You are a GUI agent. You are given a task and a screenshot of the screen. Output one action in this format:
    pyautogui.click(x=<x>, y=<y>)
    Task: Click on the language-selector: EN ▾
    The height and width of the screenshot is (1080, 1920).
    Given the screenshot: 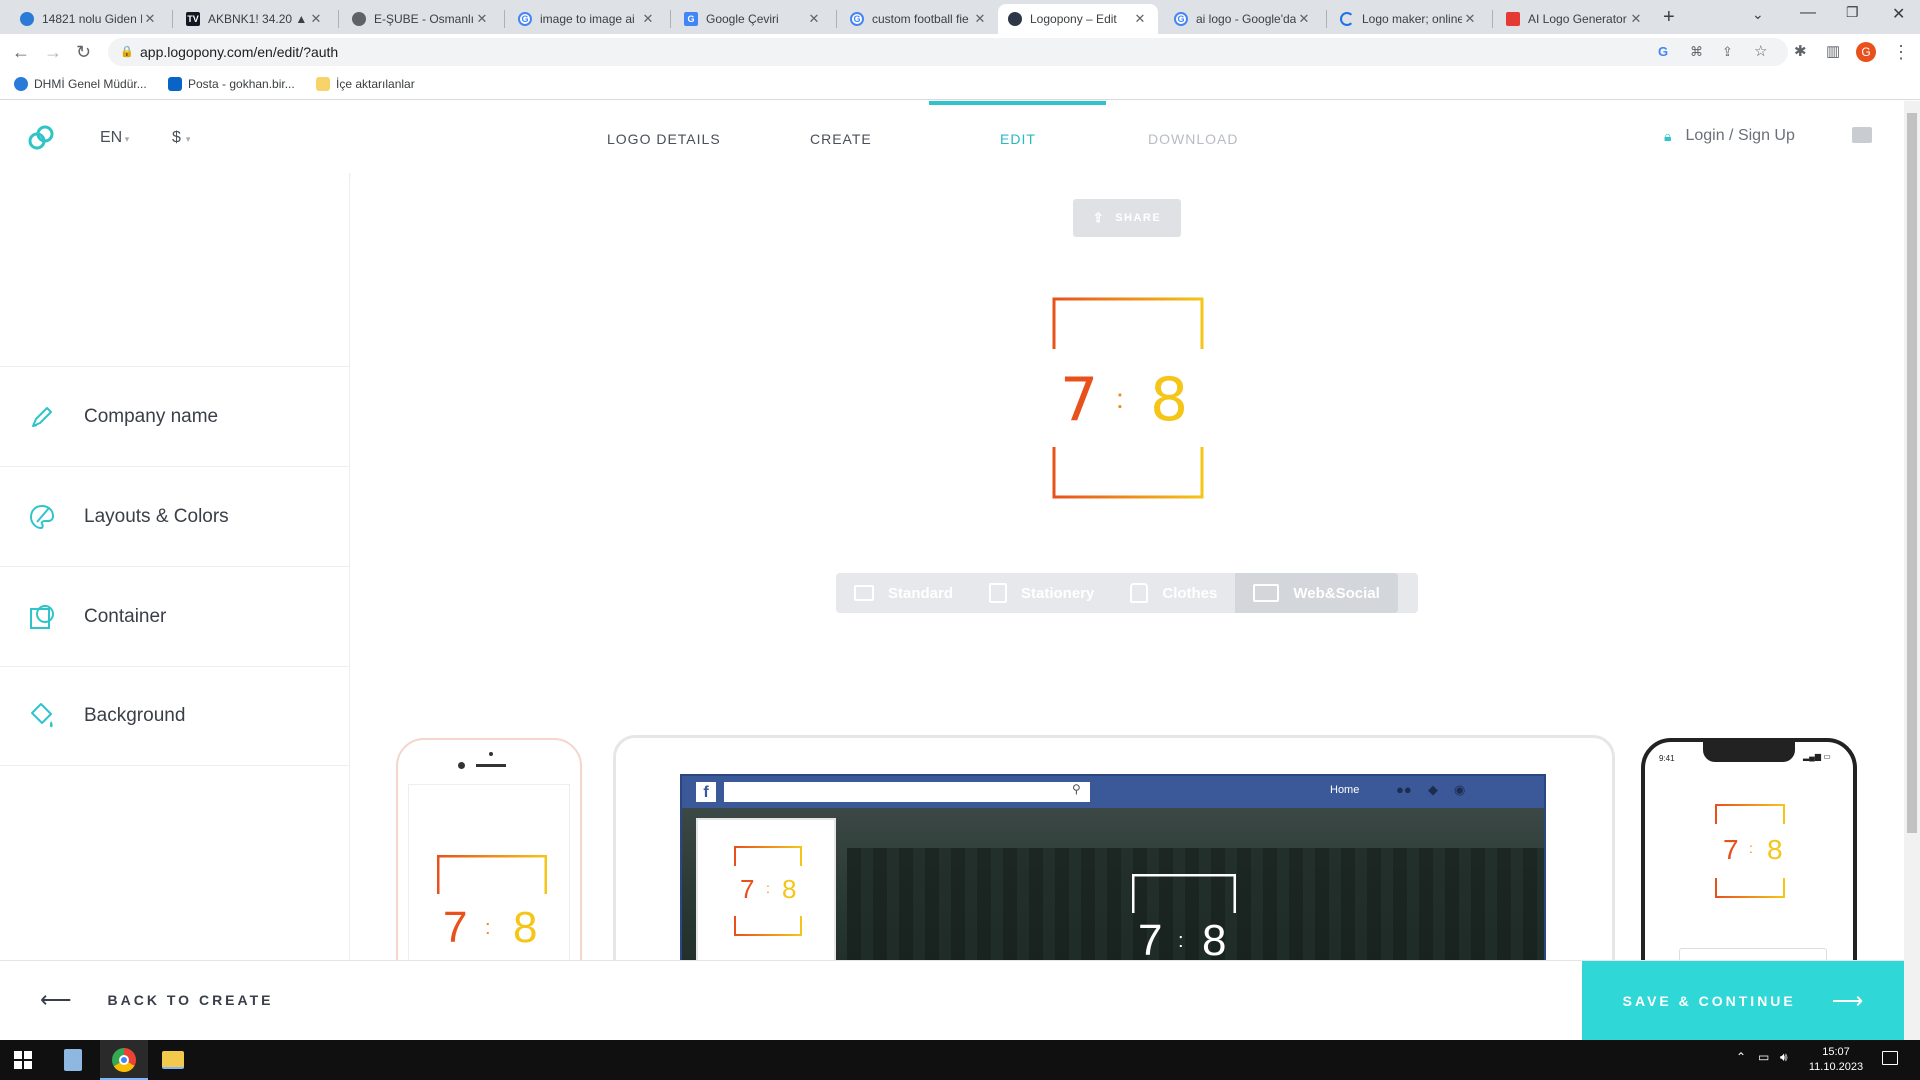 What is the action you would take?
    pyautogui.click(x=114, y=138)
    